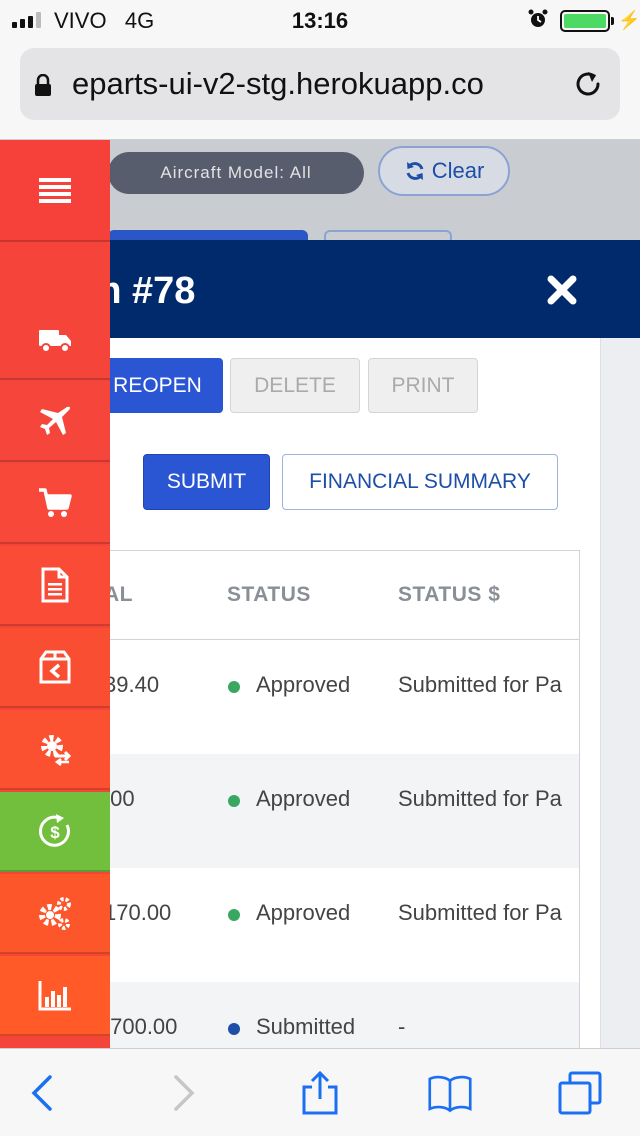 Image resolution: width=640 pixels, height=1136 pixels. I want to click on close-icon, so click(562, 290).